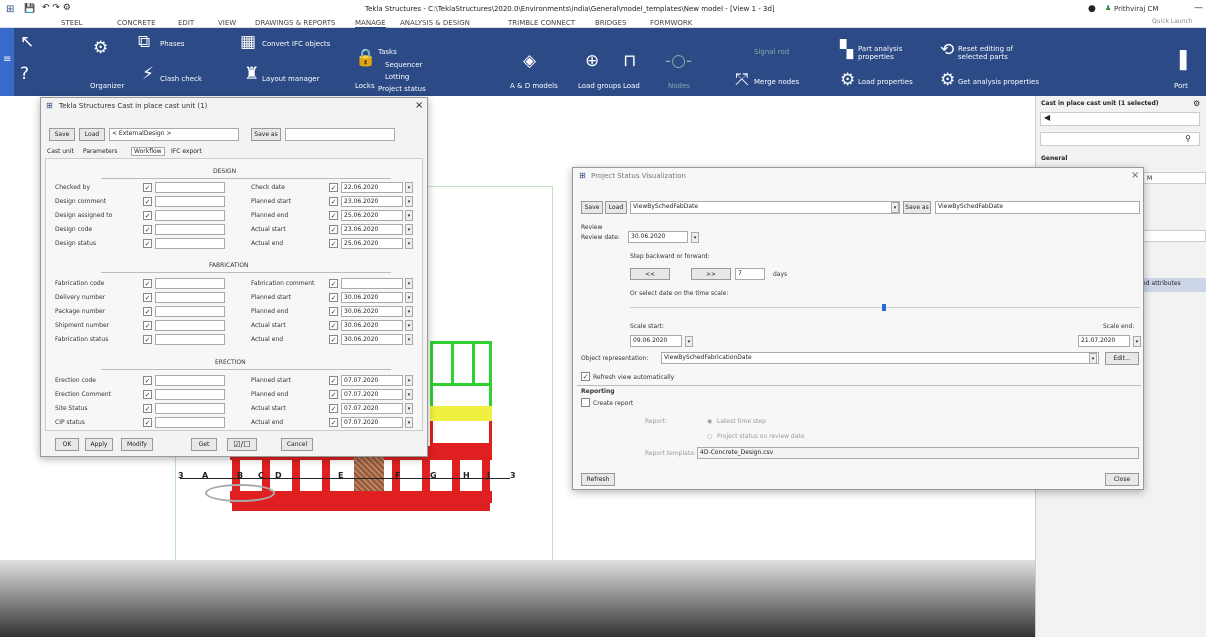 This screenshot has width=1206, height=637. Describe the element at coordinates (1092, 9) in the screenshot. I see `help-icon: ●` at that location.